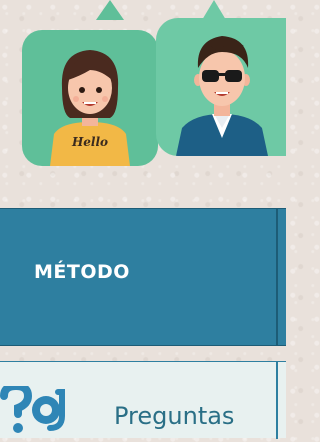 The width and height of the screenshot is (320, 442). I want to click on shirt-hello-text: Hello, so click(89, 142).